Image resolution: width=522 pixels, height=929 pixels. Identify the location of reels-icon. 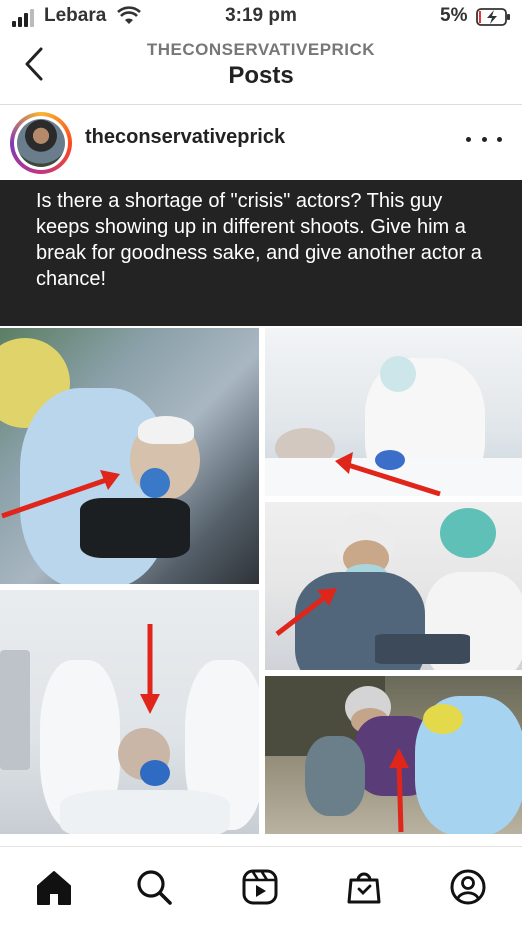
(260, 887).